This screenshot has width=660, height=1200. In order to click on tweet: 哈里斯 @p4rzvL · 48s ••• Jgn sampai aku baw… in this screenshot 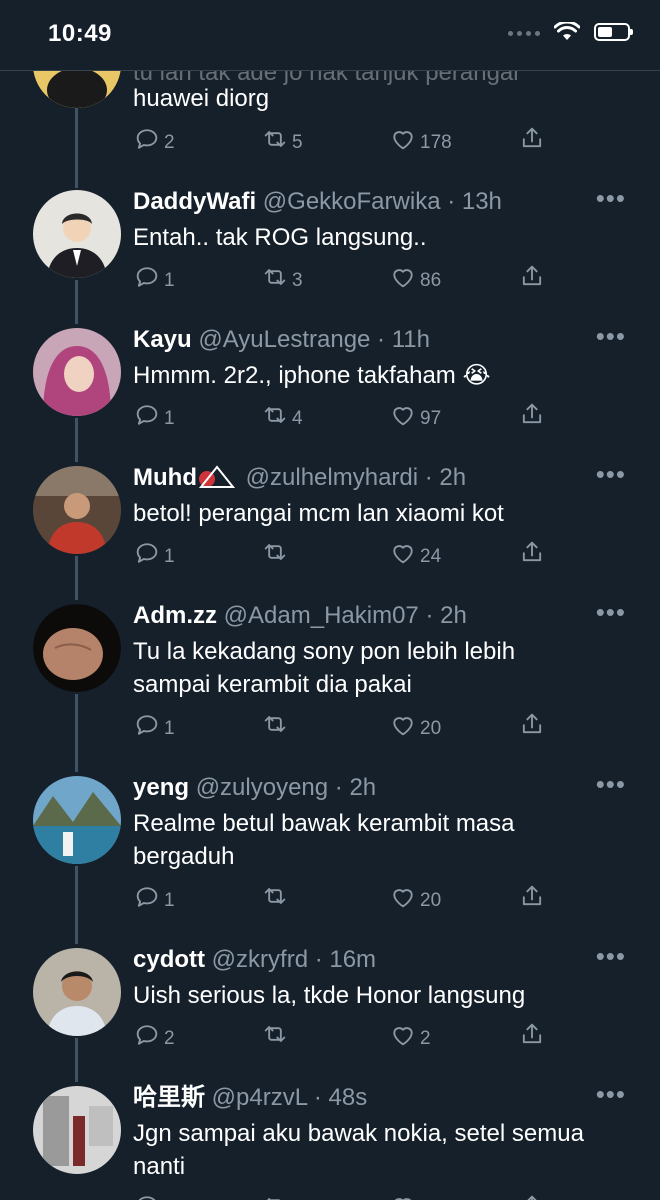, I will do `click(330, 1140)`.